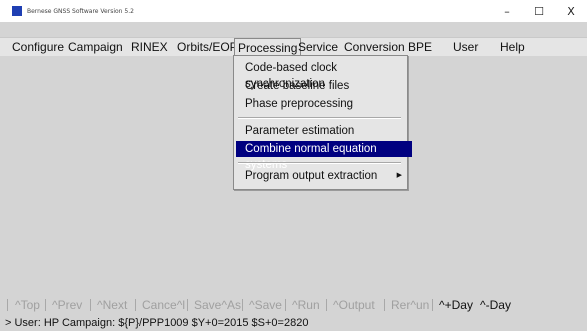 Image resolution: width=587 pixels, height=331 pixels. Describe the element at coordinates (399, 175) in the screenshot. I see `submenu-arrow-icon: ▶` at that location.